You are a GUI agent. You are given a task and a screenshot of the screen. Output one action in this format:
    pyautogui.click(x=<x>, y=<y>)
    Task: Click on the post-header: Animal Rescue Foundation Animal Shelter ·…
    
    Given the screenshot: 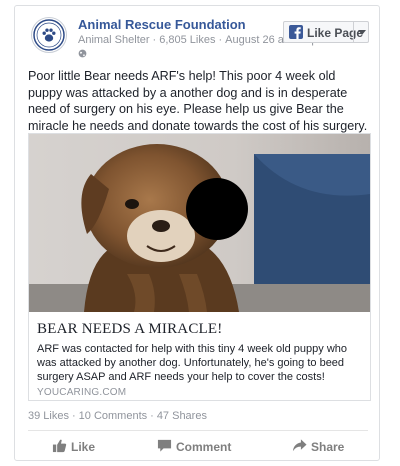 What is the action you would take?
    pyautogui.click(x=197, y=34)
    